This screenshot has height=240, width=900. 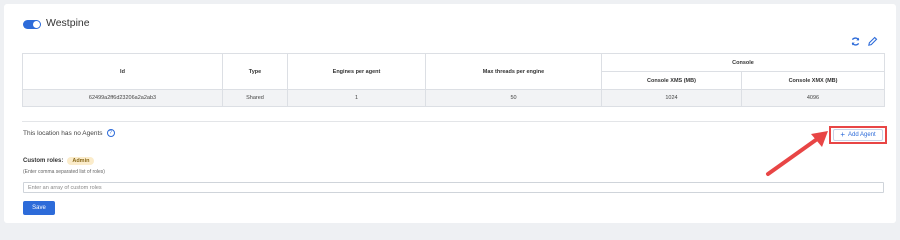 I want to click on add-agent-highlight: + Add Agent, so click(x=858, y=135).